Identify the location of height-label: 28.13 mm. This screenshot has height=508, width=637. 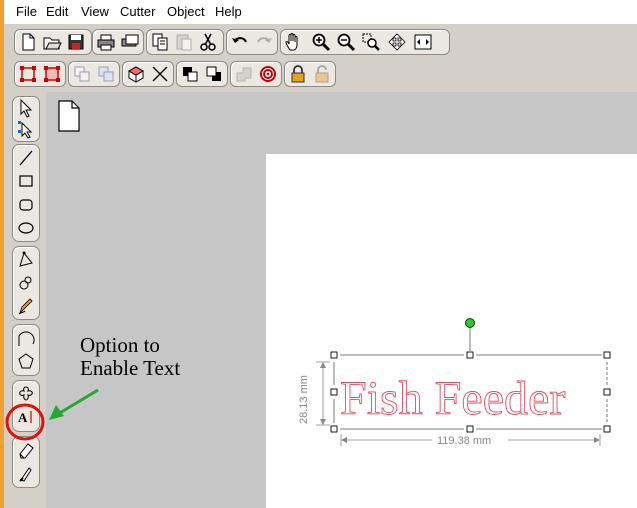
(304, 399).